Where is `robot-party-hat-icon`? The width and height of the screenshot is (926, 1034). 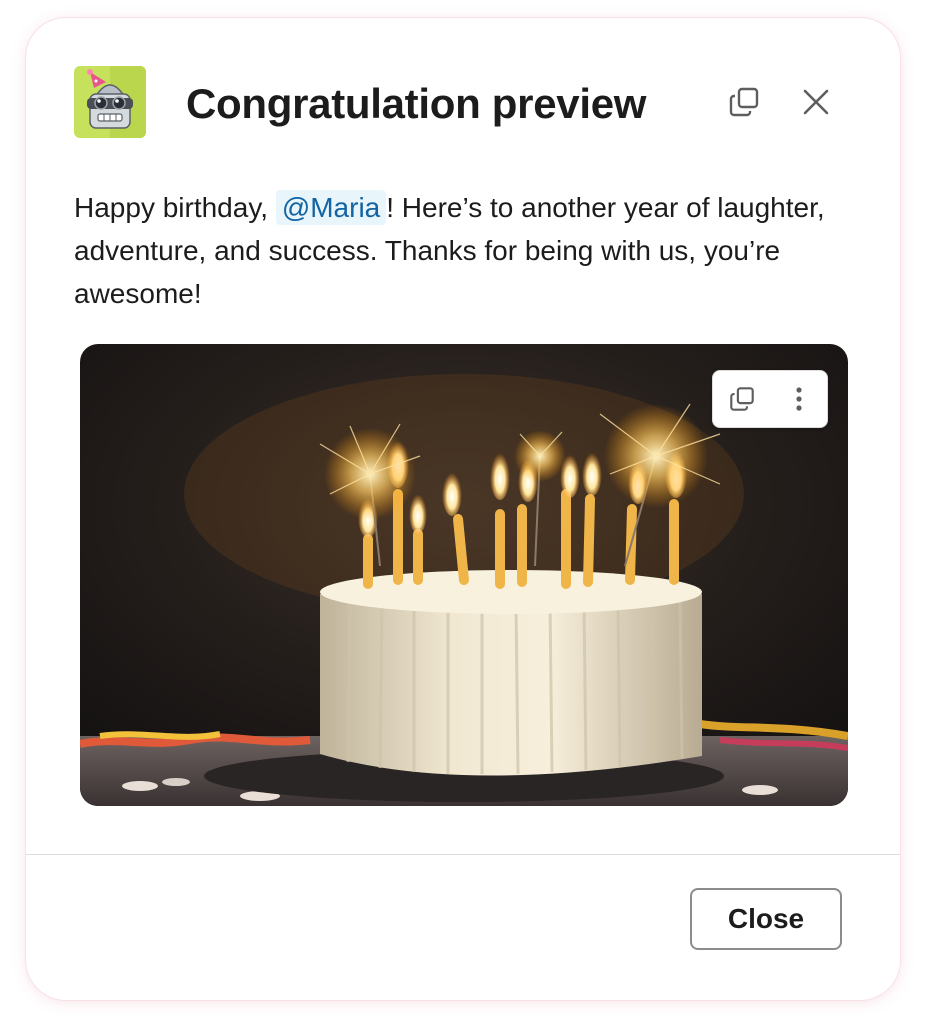
robot-party-hat-icon is located at coordinates (110, 102).